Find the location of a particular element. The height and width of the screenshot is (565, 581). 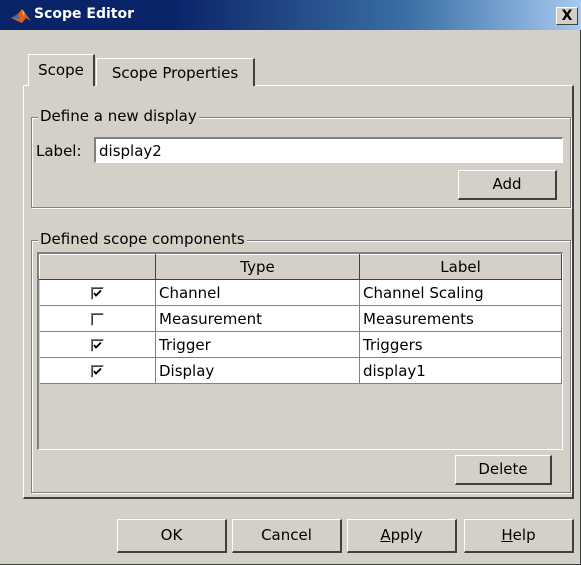

window-title: Scope Editor is located at coordinates (84, 14).